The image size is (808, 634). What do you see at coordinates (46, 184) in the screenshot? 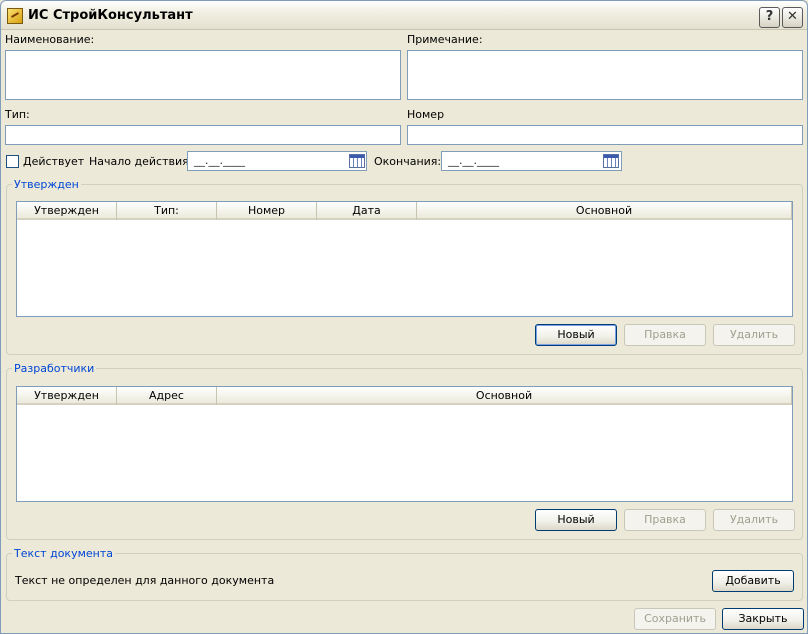
I see `approved-group-title: Утвержден` at bounding box center [46, 184].